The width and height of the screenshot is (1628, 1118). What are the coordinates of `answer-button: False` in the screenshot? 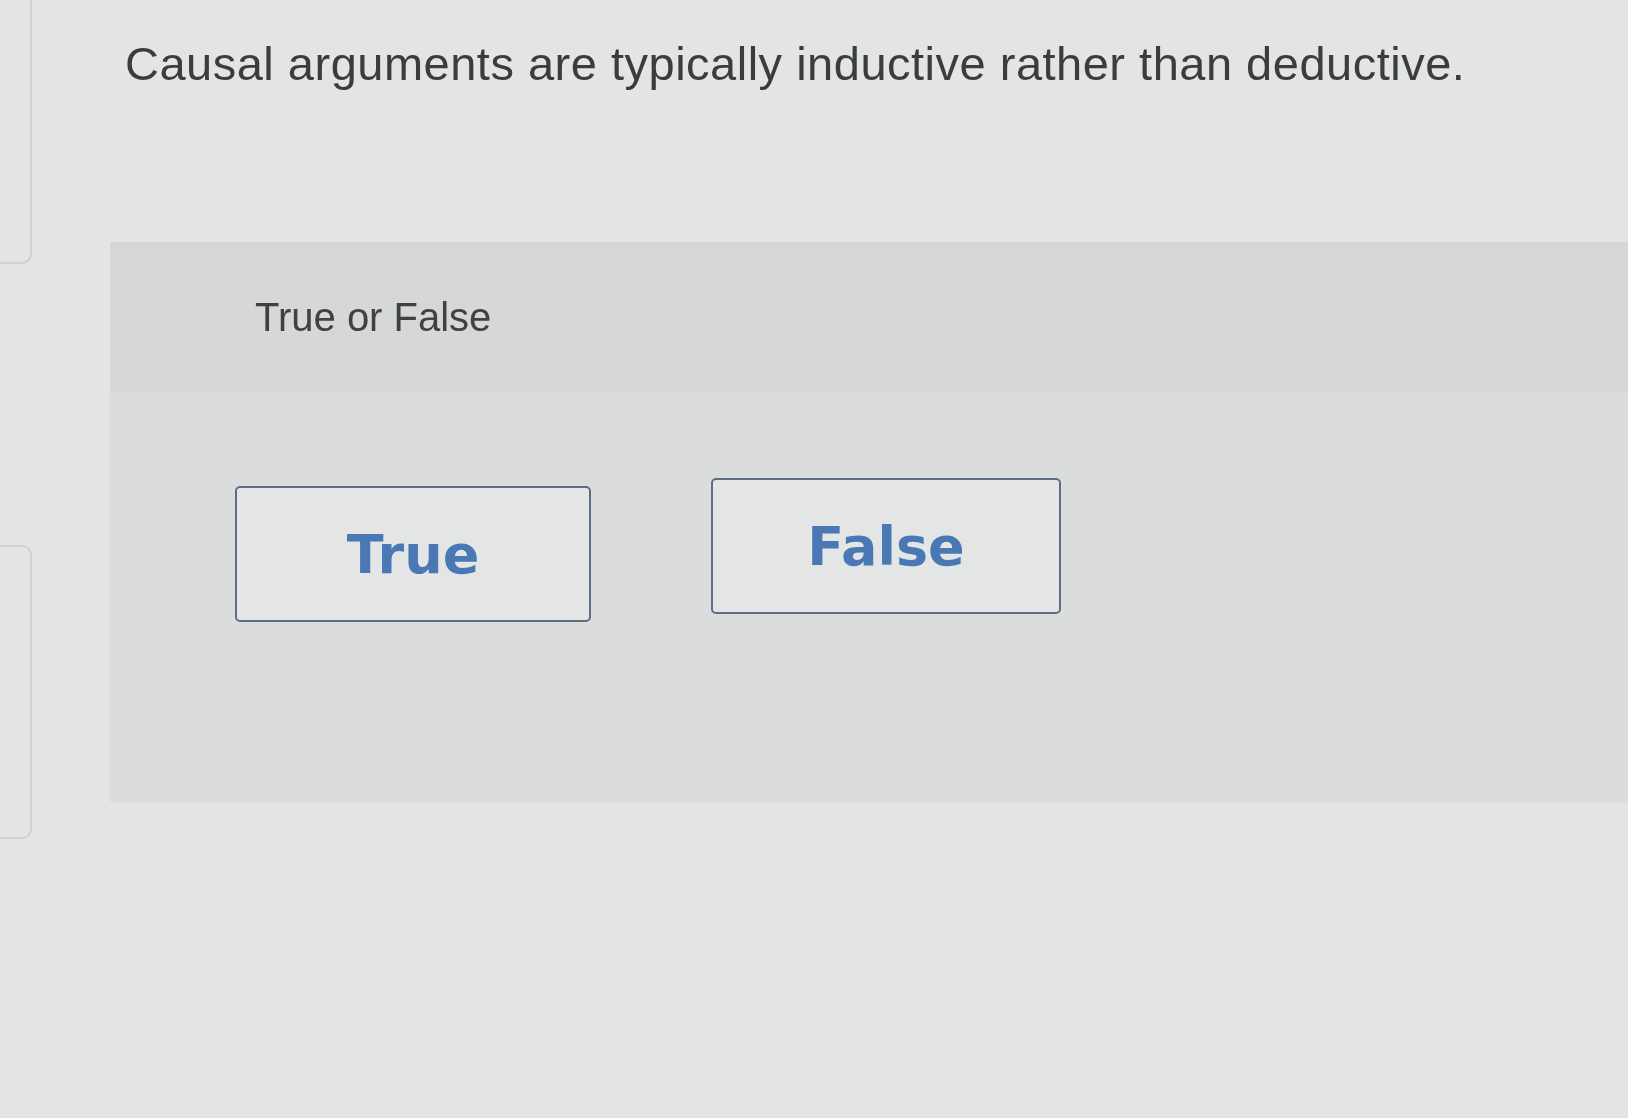 It's located at (886, 546).